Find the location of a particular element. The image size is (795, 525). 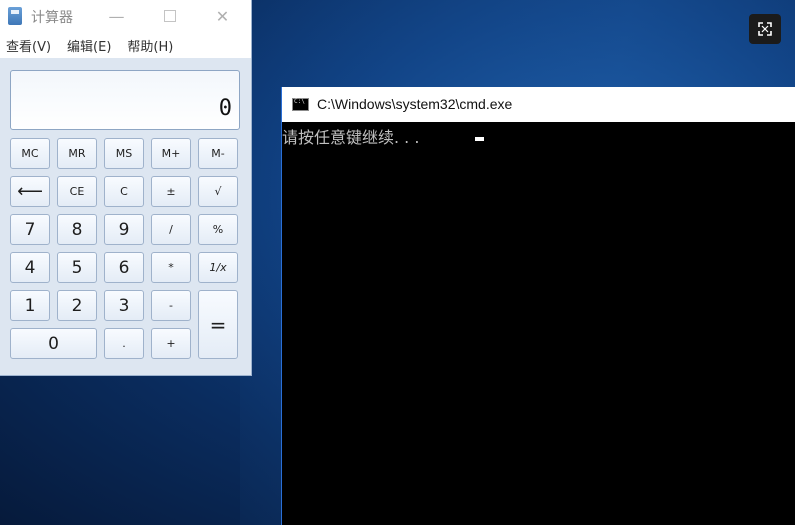

calculator-title-bar: 计算器 — ✕ is located at coordinates (125, 16).